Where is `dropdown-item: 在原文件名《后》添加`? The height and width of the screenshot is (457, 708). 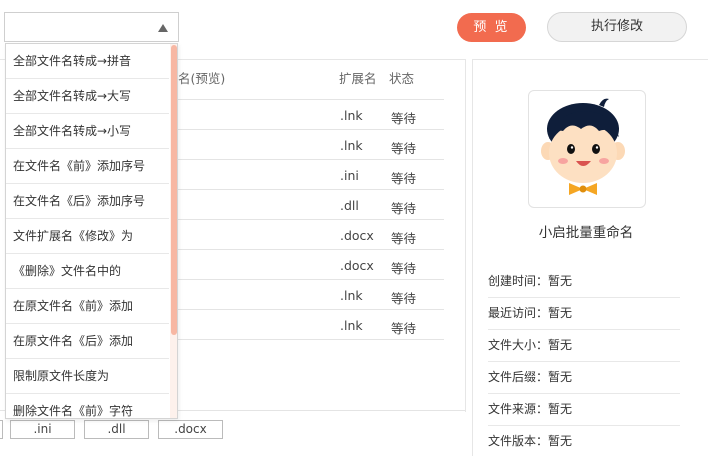
dropdown-item: 在原文件名《后》添加 is located at coordinates (87, 341).